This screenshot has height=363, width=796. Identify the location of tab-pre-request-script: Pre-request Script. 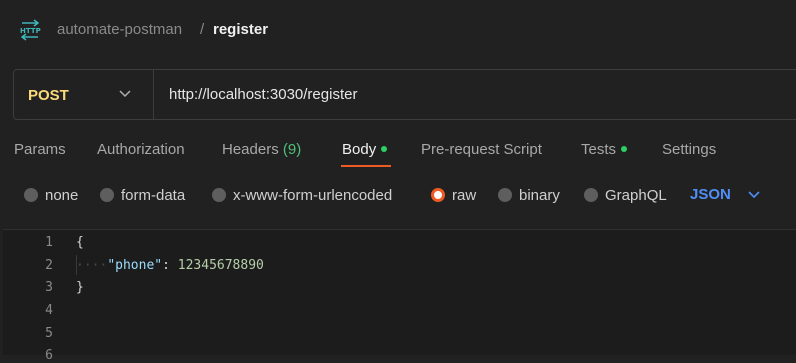
(481, 149).